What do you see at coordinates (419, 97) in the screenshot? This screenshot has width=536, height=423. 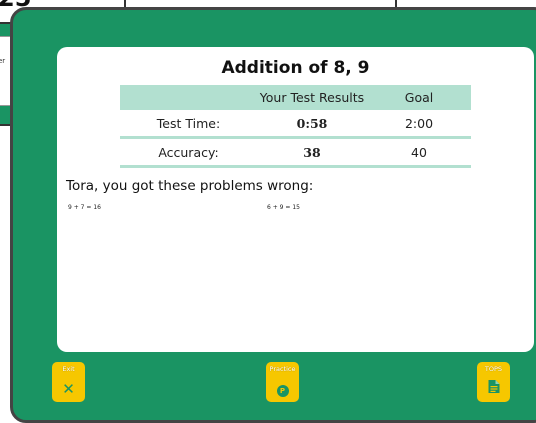 I see `header-goal: Goal` at bounding box center [419, 97].